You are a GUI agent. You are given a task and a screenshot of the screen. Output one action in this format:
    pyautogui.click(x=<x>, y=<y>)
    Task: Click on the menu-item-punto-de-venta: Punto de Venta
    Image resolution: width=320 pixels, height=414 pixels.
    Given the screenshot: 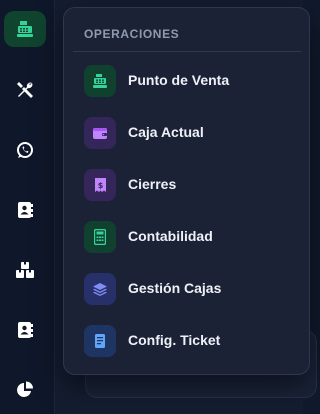 What is the action you would take?
    pyautogui.click(x=187, y=81)
    